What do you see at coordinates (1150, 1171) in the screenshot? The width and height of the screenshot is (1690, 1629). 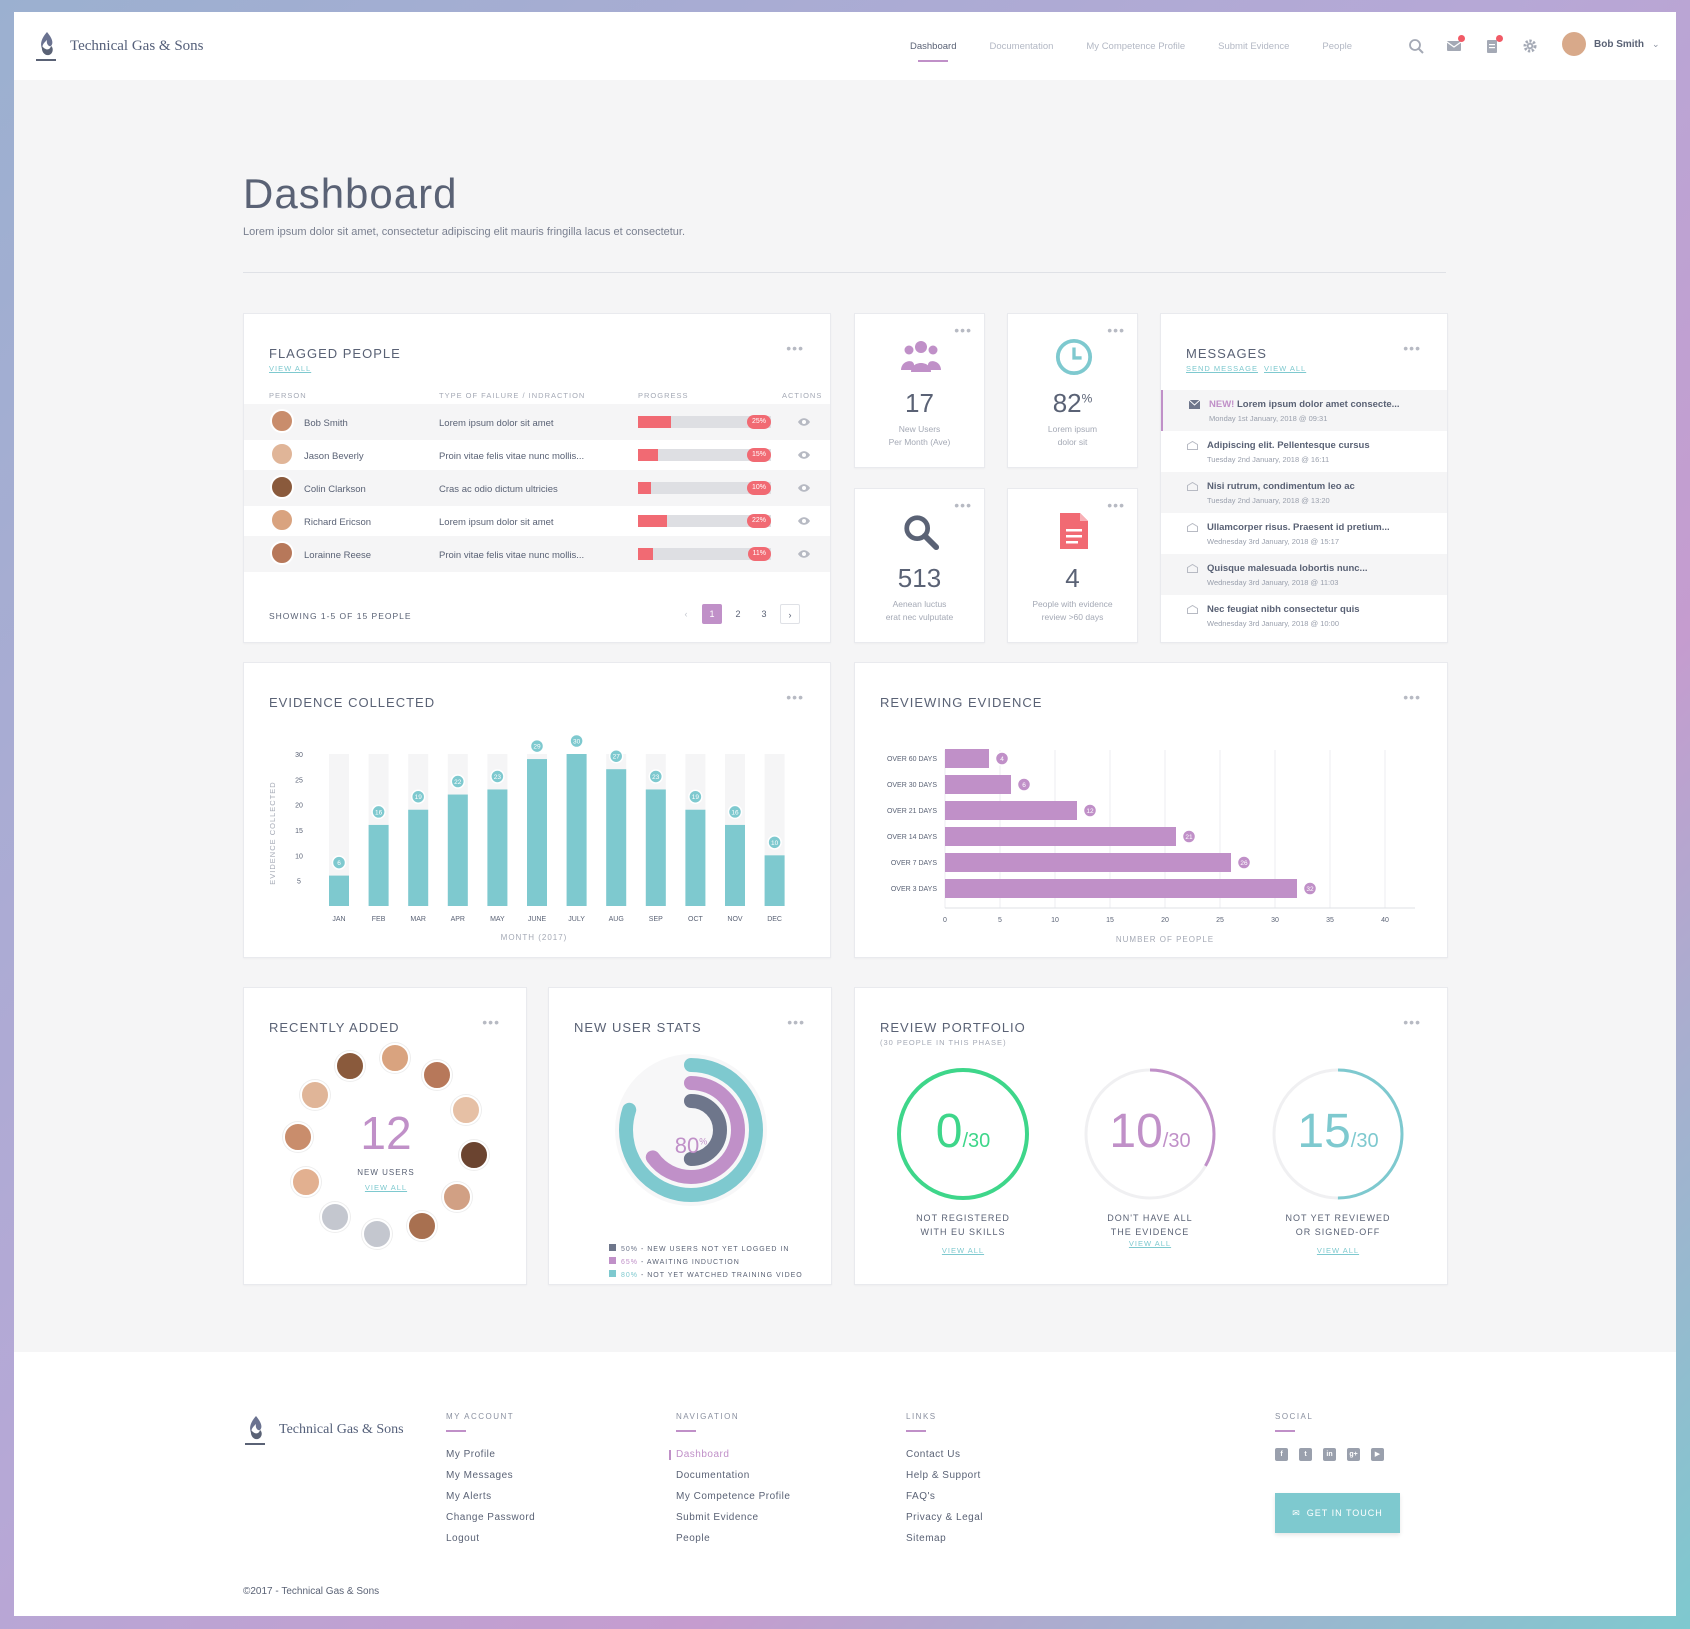 I see `portfolio-gauge: 10/30 DON'T HAVE ALL THE EVIDENCE VIEW ALL` at bounding box center [1150, 1171].